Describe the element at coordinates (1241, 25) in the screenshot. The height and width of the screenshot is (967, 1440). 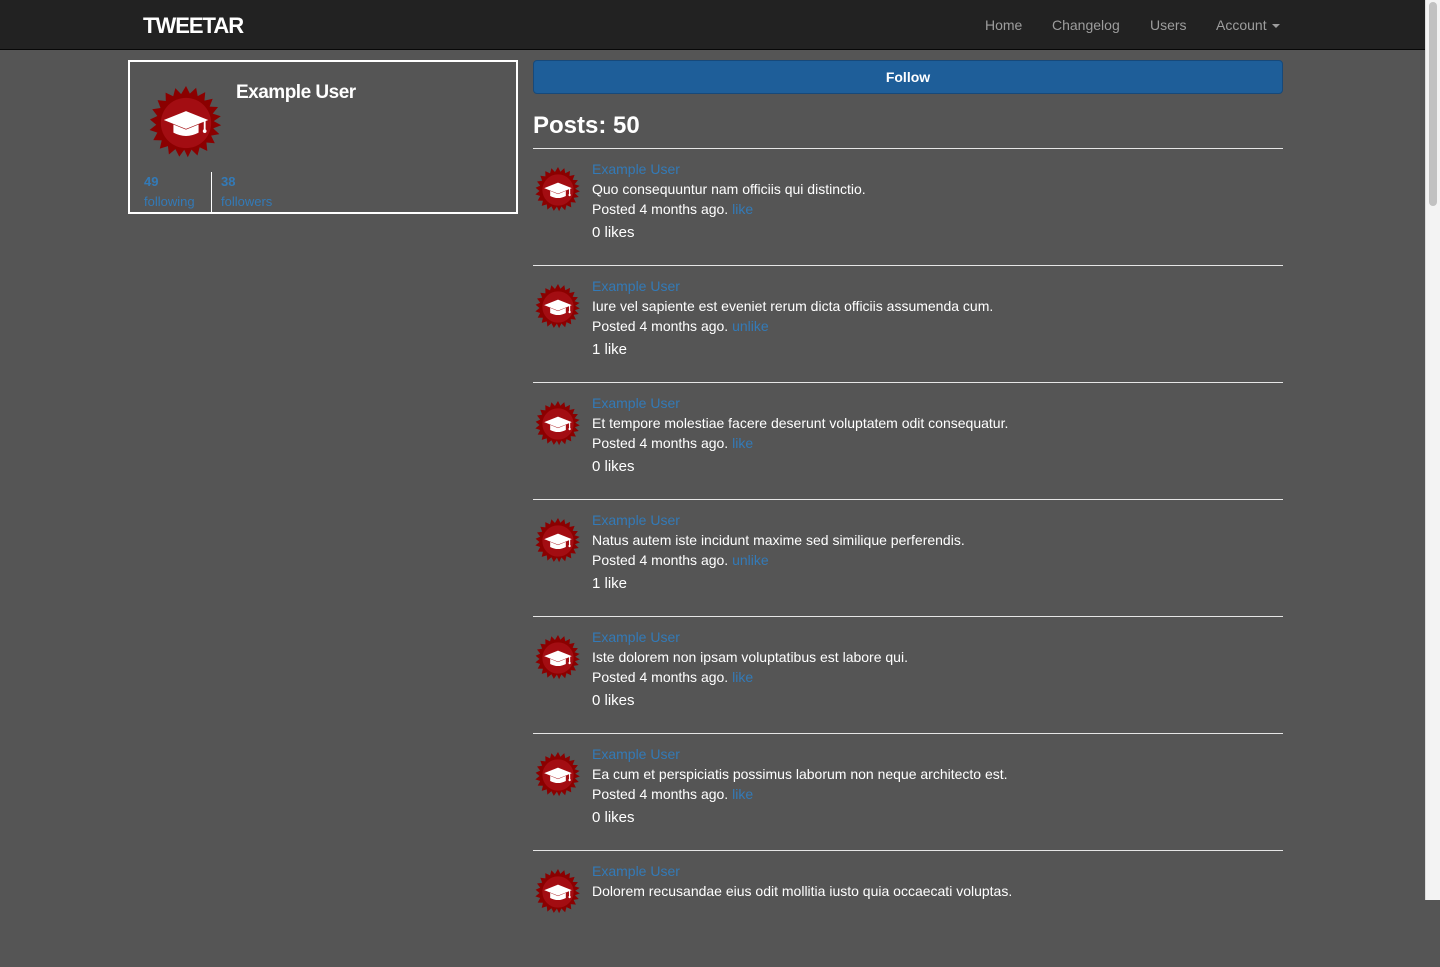
I see `nav-account-label: Account` at that location.